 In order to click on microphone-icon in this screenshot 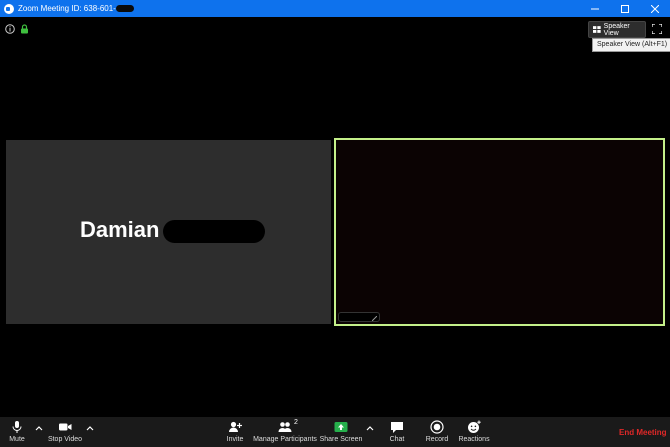, I will do `click(17, 427)`.